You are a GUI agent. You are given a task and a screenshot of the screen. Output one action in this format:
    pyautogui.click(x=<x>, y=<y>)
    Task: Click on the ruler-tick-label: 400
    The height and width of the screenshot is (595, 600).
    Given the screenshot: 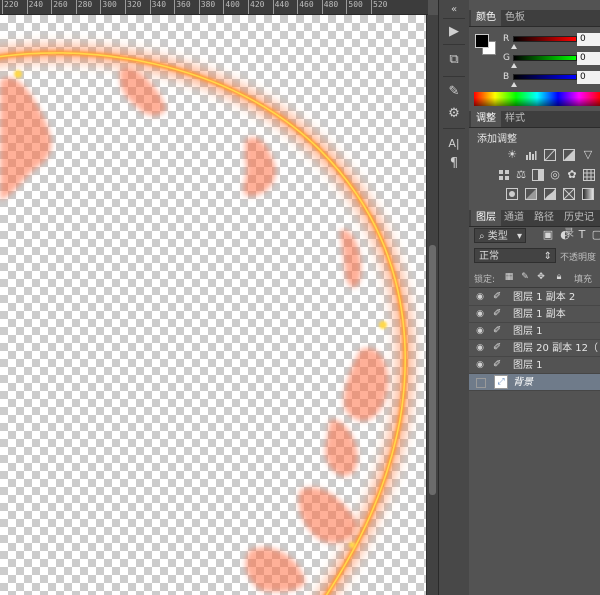 What is the action you would take?
    pyautogui.click(x=232, y=4)
    